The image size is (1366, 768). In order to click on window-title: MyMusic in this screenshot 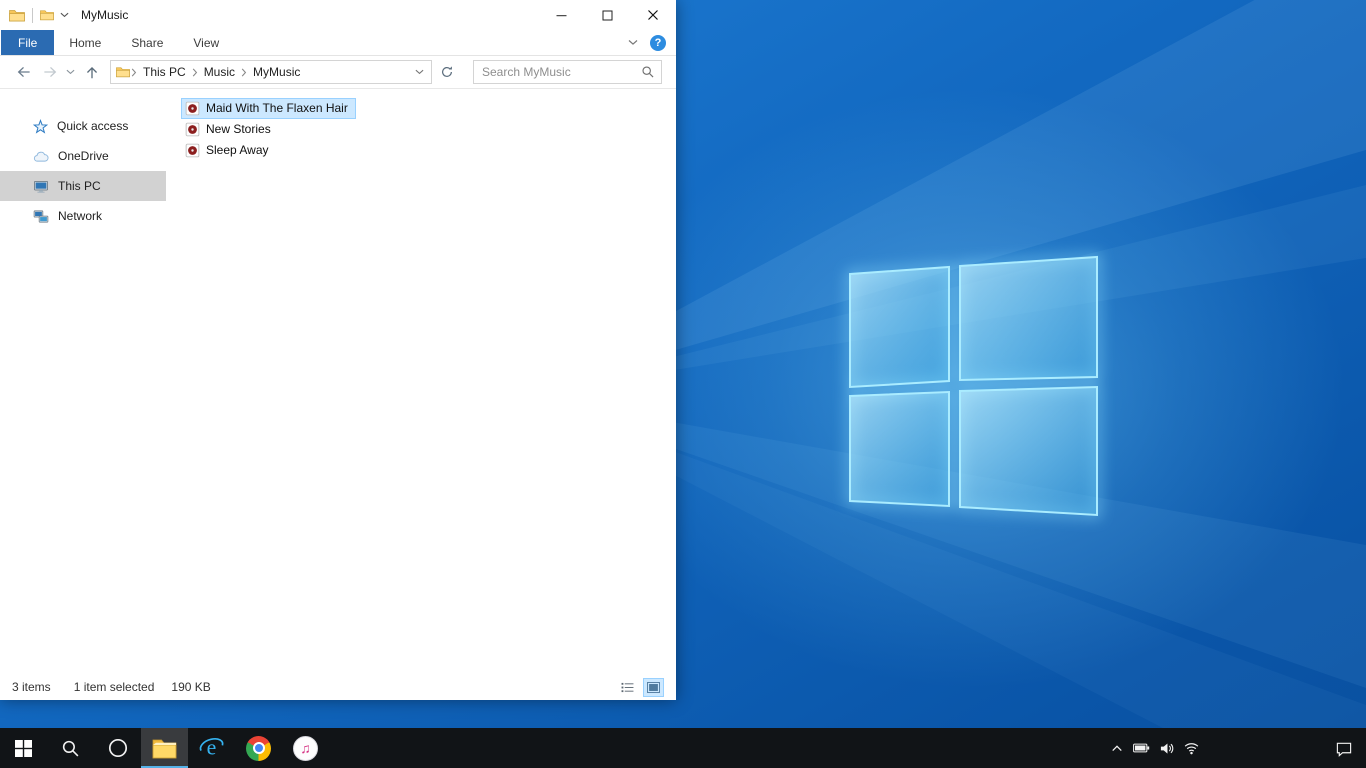, I will do `click(105, 15)`.